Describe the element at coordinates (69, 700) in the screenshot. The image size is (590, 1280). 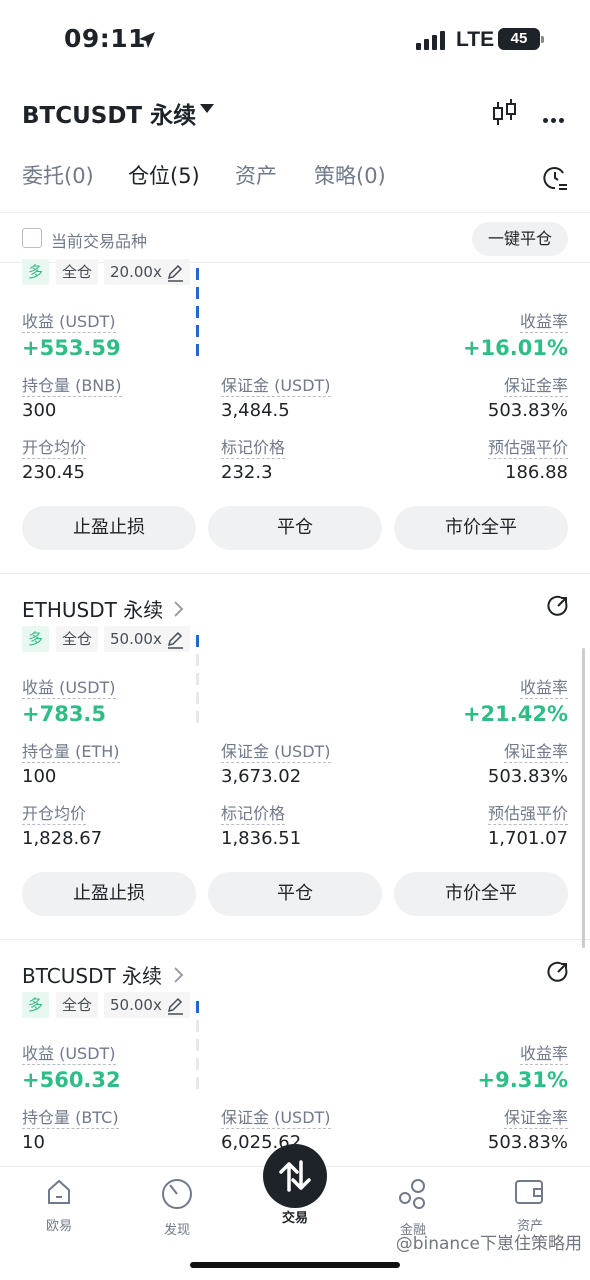
I see `pnl-field: 收益 (USDT) +783.5` at that location.